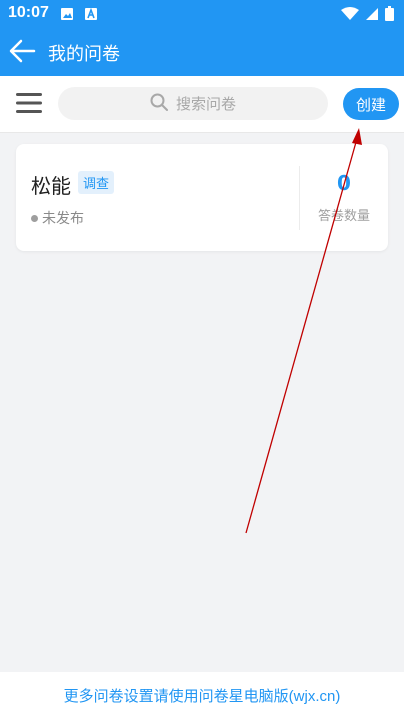 This screenshot has width=404, height=718. Describe the element at coordinates (84, 54) in the screenshot. I see `page-title: 我的问卷` at that location.